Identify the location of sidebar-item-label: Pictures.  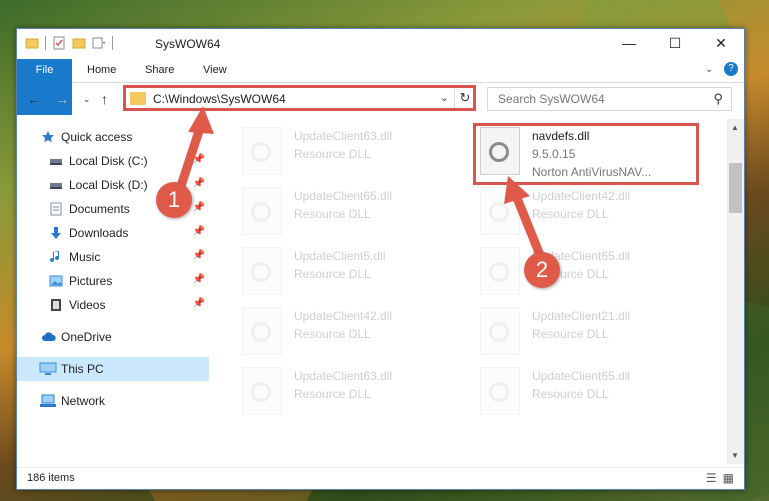
(91, 281).